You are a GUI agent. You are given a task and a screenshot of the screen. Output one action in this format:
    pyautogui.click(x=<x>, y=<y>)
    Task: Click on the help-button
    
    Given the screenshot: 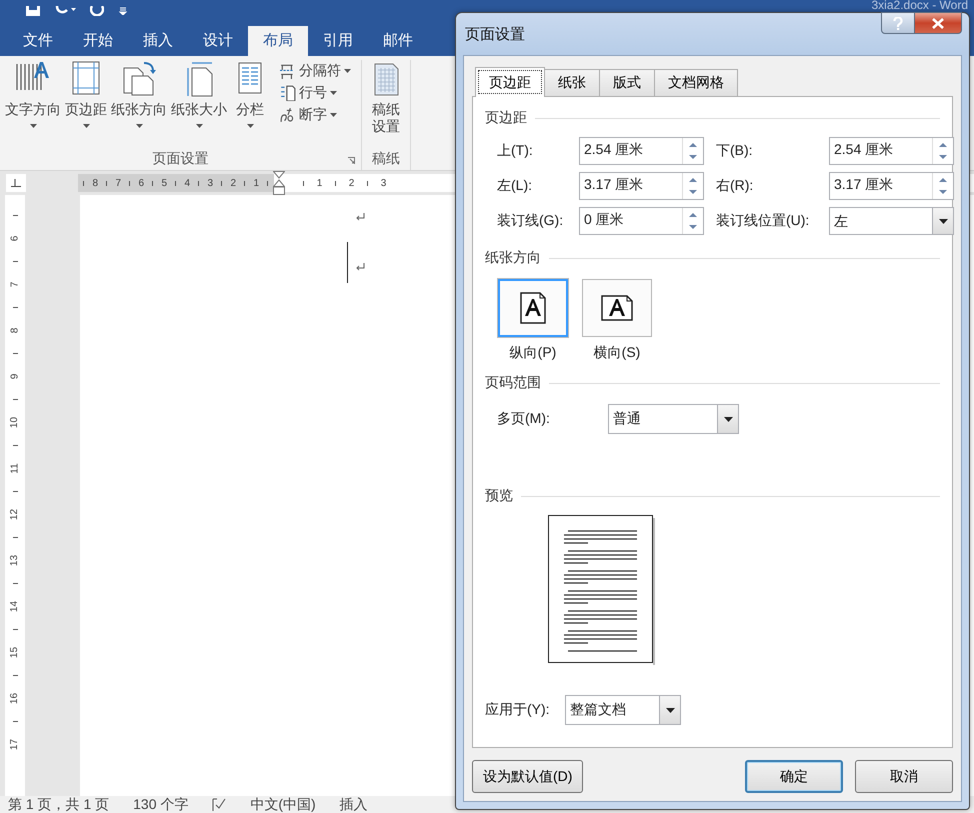 What is the action you would take?
    pyautogui.click(x=898, y=23)
    